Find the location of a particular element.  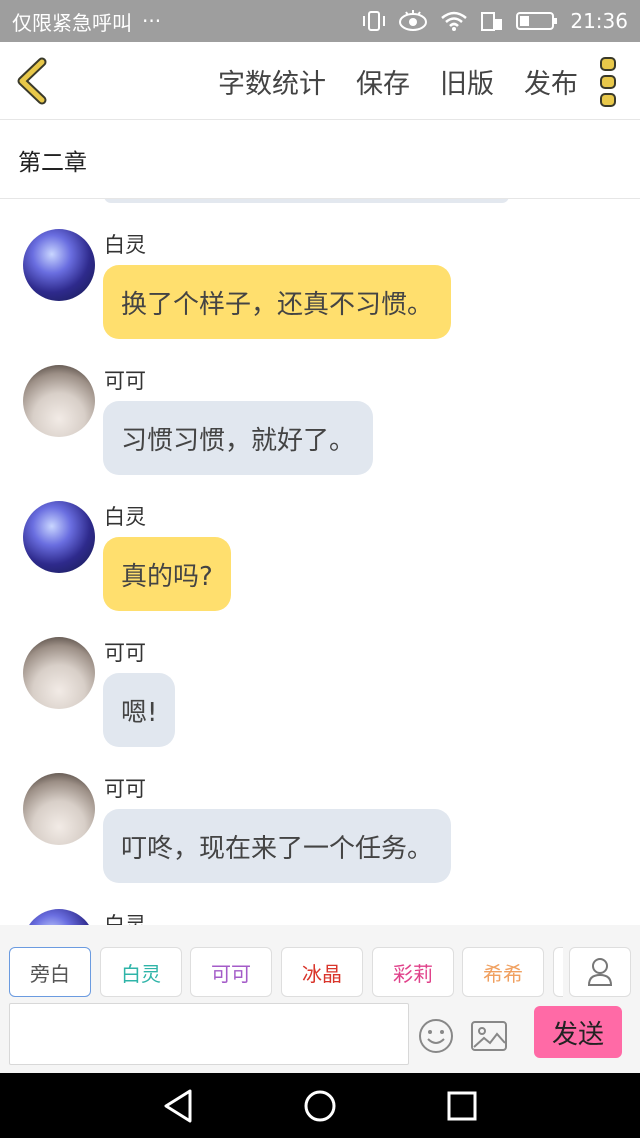

eye-comfort-icon is located at coordinates (413, 20).